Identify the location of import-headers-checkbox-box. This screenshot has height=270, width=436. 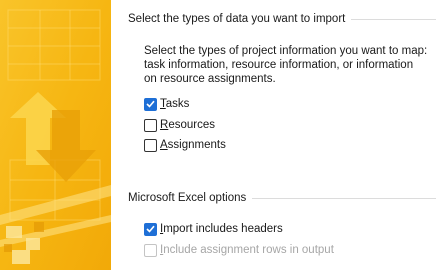
(150, 229).